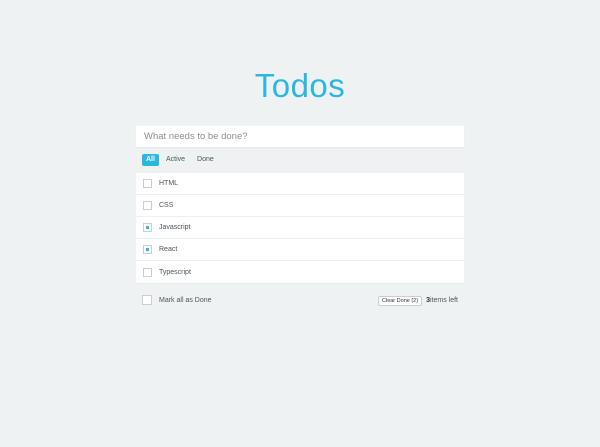 Image resolution: width=600 pixels, height=447 pixels. Describe the element at coordinates (168, 249) in the screenshot. I see `todo-text: React` at that location.